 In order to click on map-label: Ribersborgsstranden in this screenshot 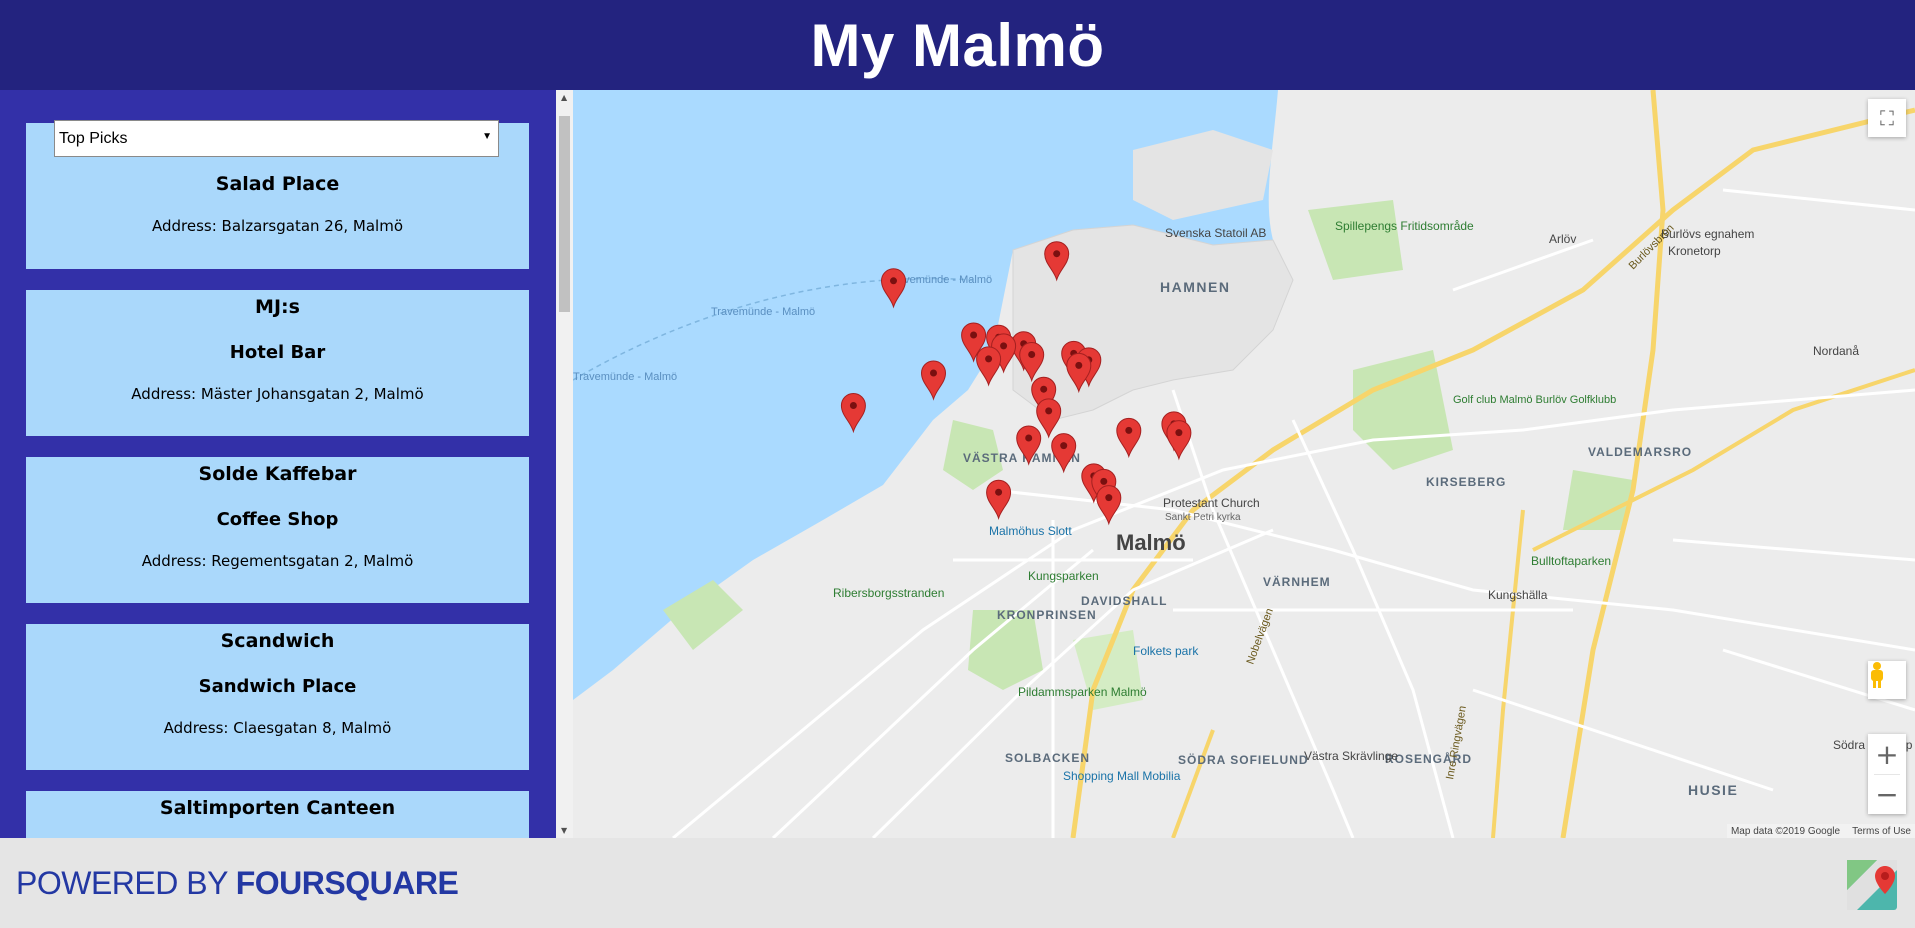, I will do `click(888, 593)`.